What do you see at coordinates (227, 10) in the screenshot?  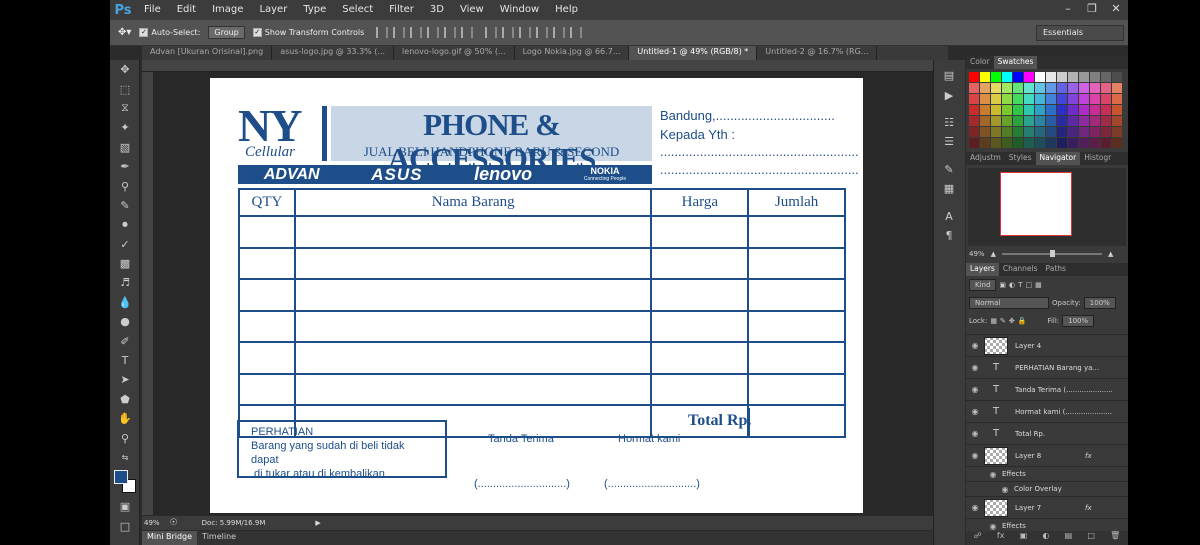 I see `menu-image: Image` at bounding box center [227, 10].